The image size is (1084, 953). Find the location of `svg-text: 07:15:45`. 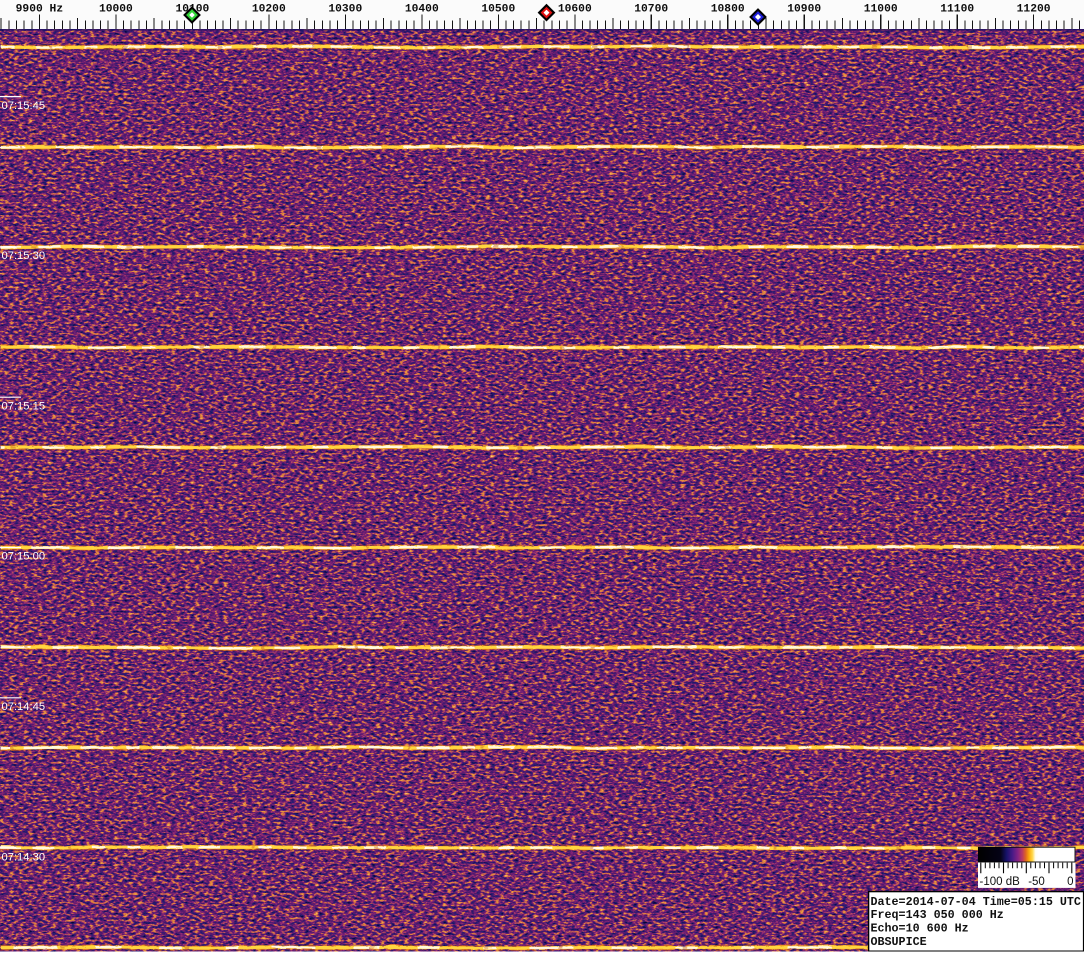

svg-text: 07:15:45 is located at coordinates (24, 106).